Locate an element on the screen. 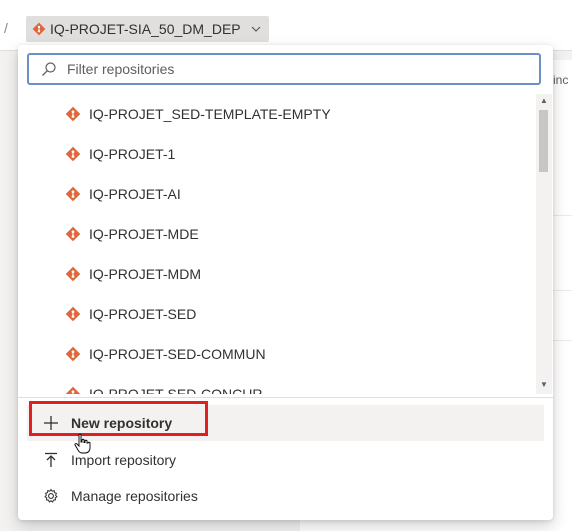  repo-selector-label: IQ-PROJET-SIA_50_DM_DEP is located at coordinates (145, 29).